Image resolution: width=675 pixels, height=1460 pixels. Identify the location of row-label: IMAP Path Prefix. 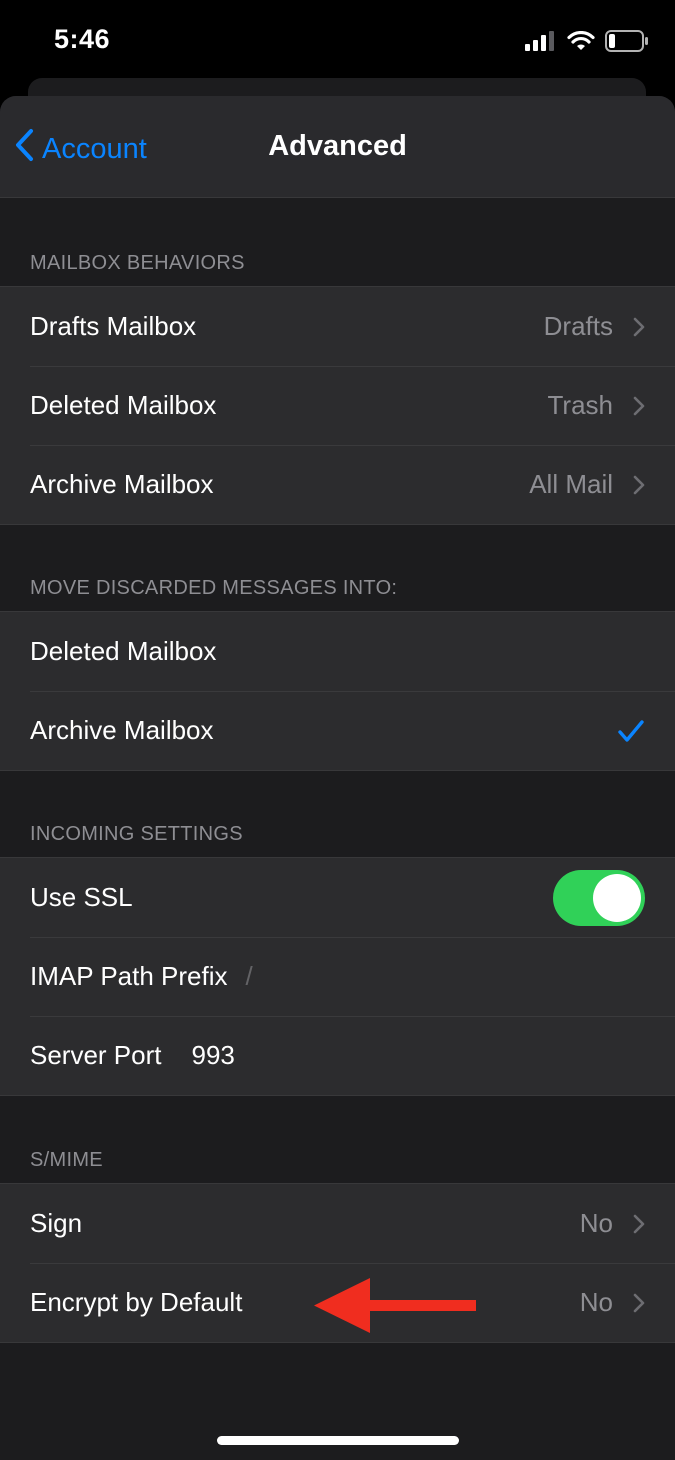
(129, 976).